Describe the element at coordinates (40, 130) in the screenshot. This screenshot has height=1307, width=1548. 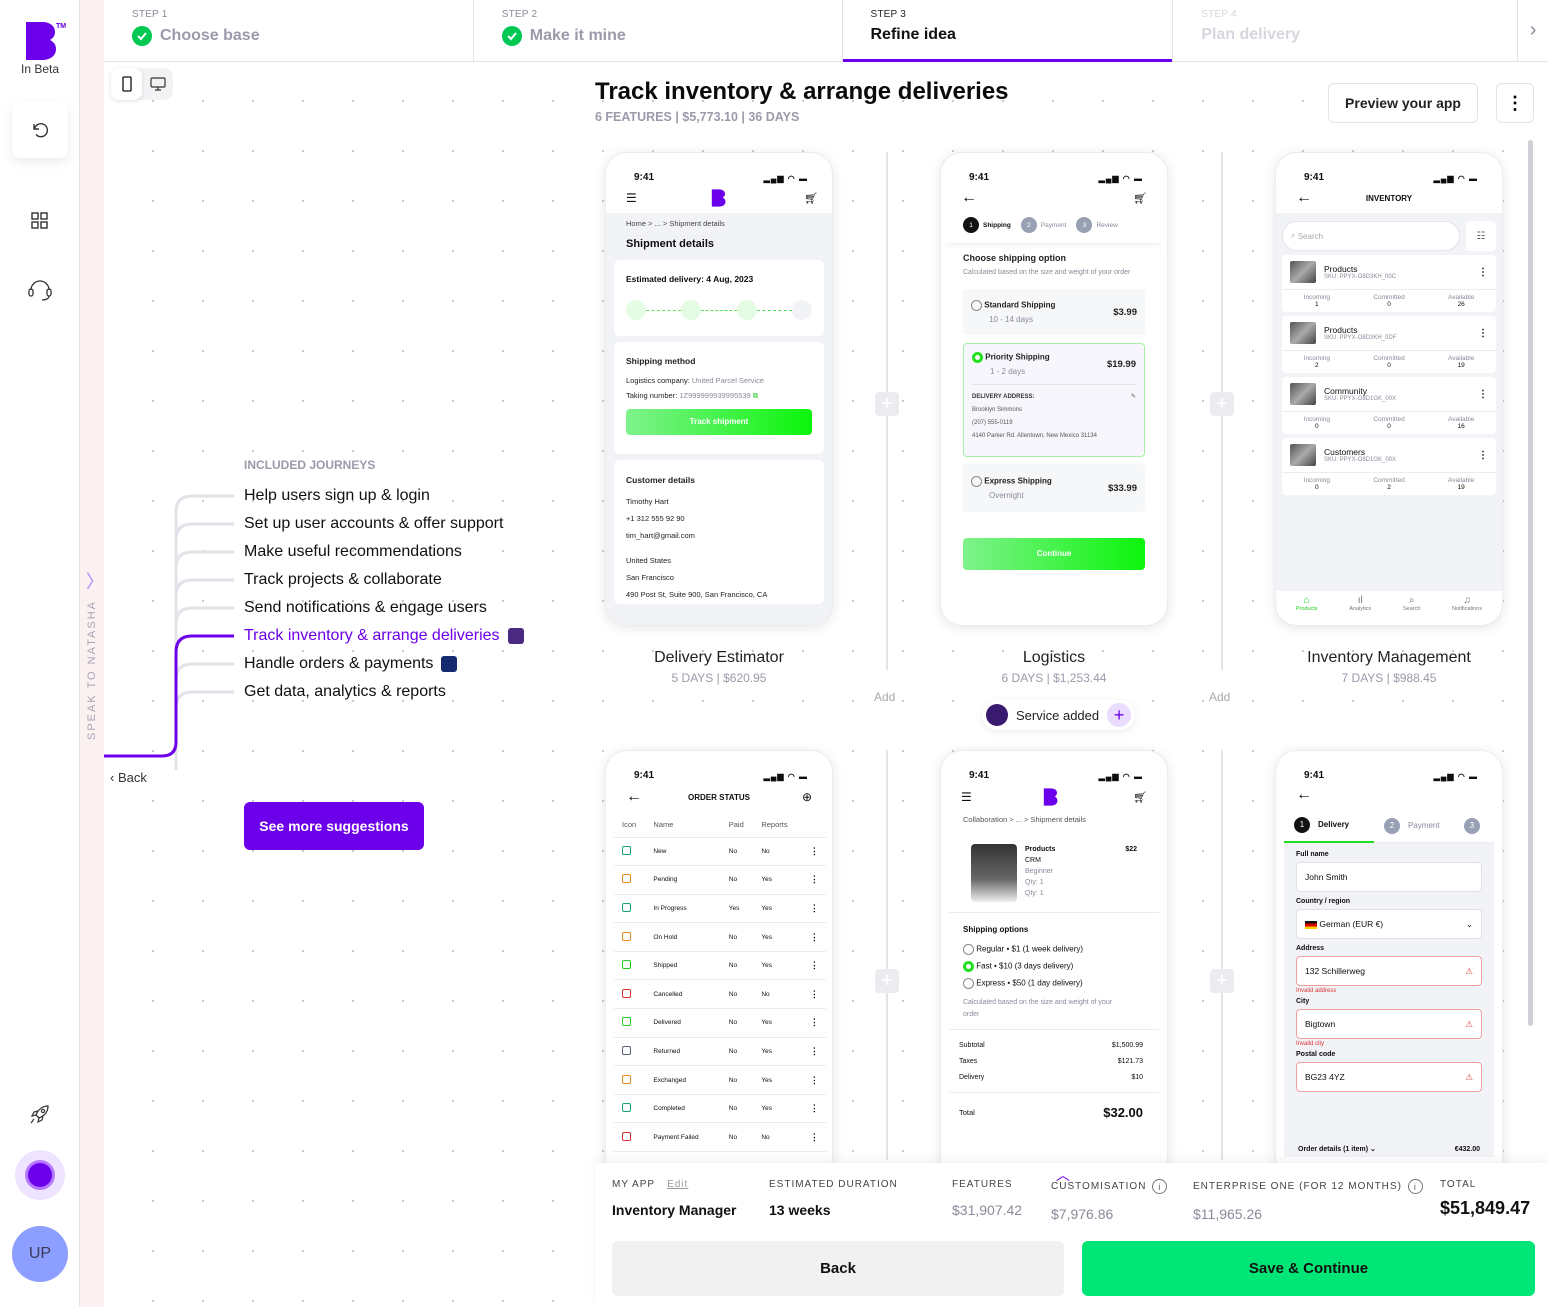
I see `undo-button` at that location.